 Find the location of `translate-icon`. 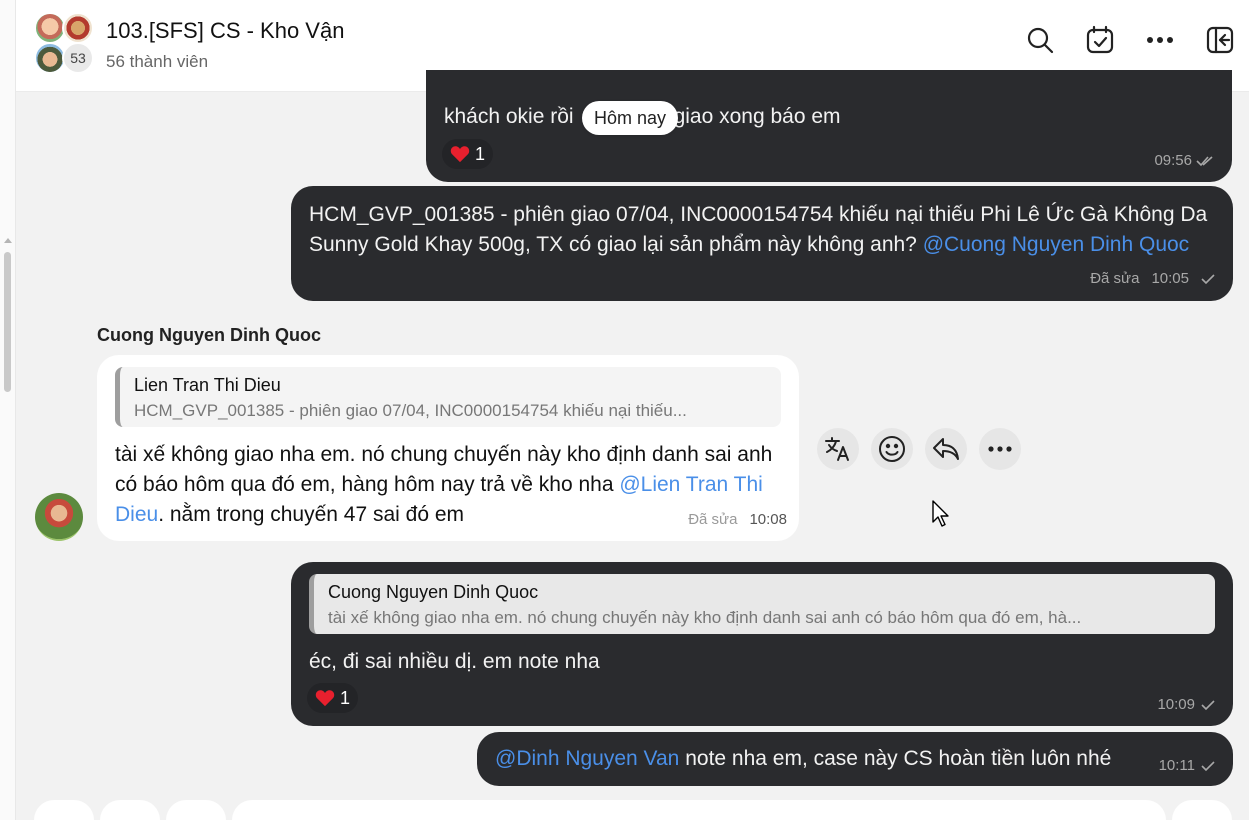

translate-icon is located at coordinates (838, 449).